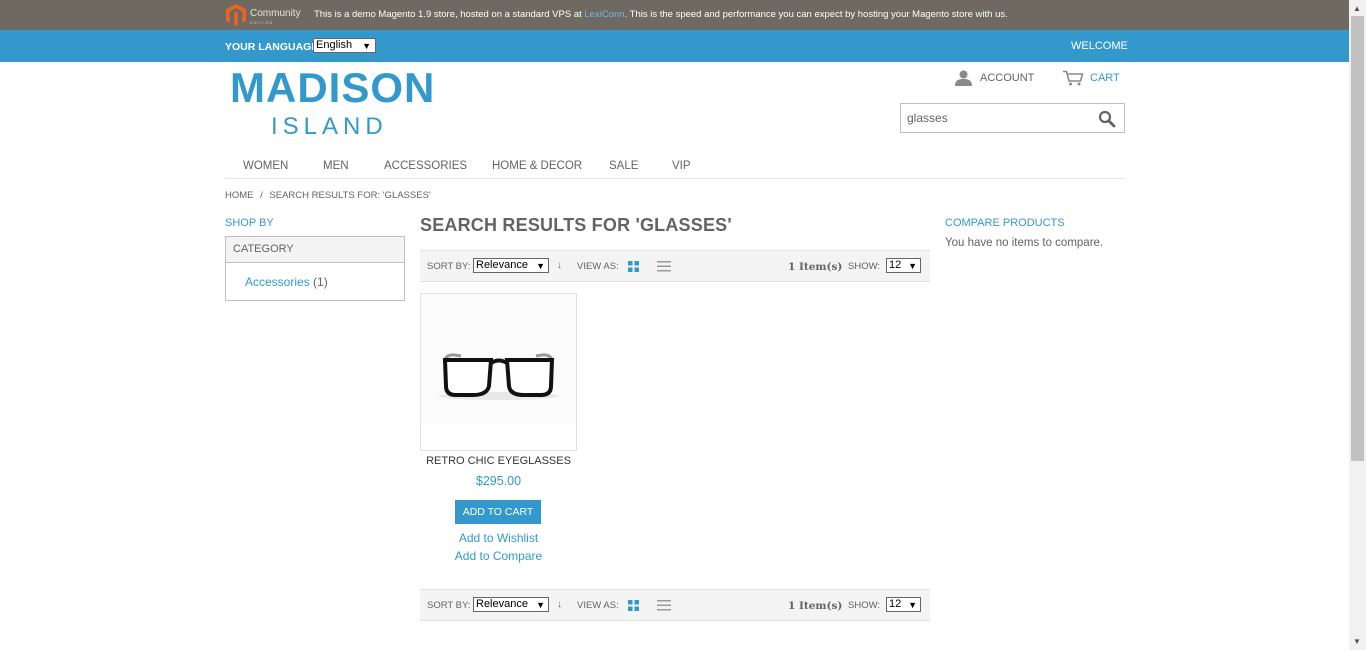 The image size is (1366, 650). Describe the element at coordinates (273, 47) in the screenshot. I see `language-label: YOUR LANGUAGE:` at that location.